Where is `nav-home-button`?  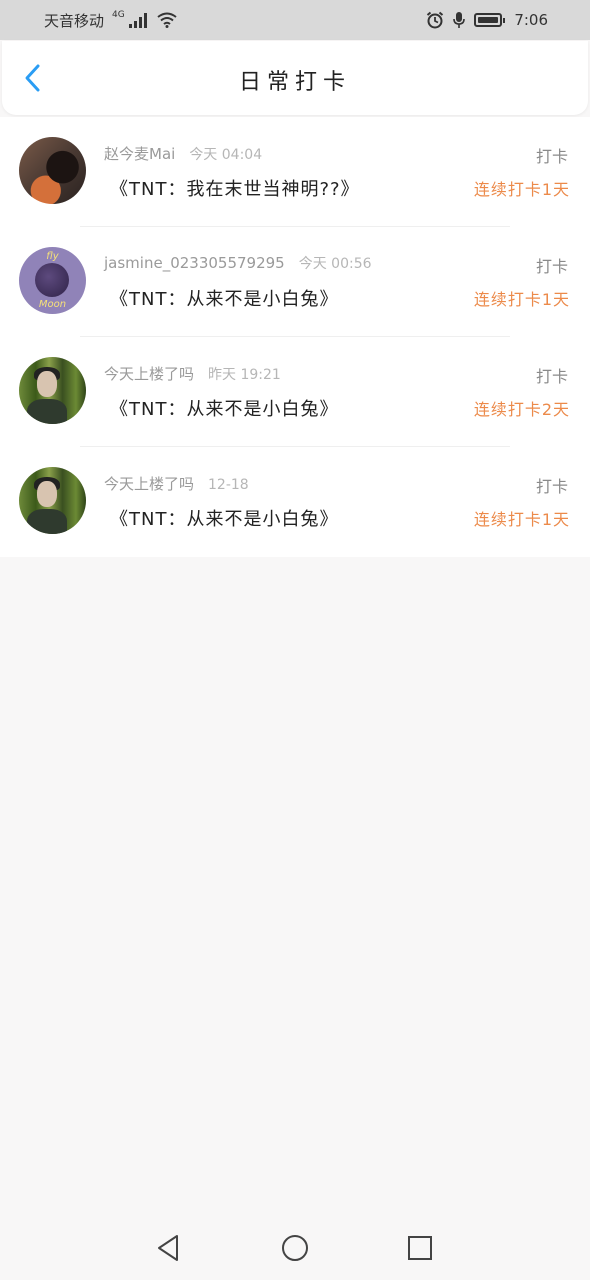
nav-home-button is located at coordinates (295, 1248).